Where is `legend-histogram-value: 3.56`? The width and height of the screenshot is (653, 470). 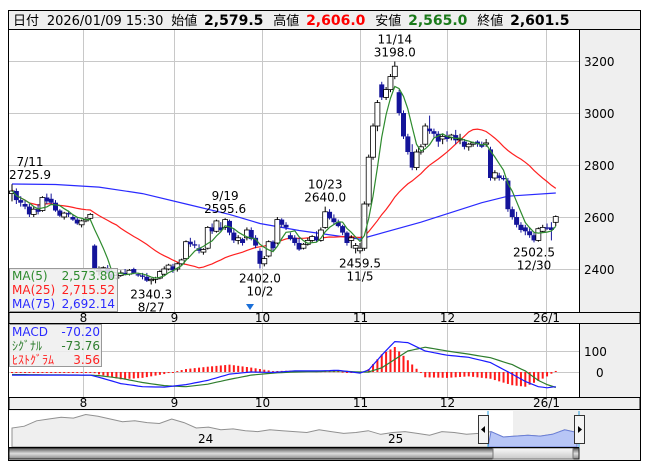 legend-histogram-value: 3.56 is located at coordinates (86, 360).